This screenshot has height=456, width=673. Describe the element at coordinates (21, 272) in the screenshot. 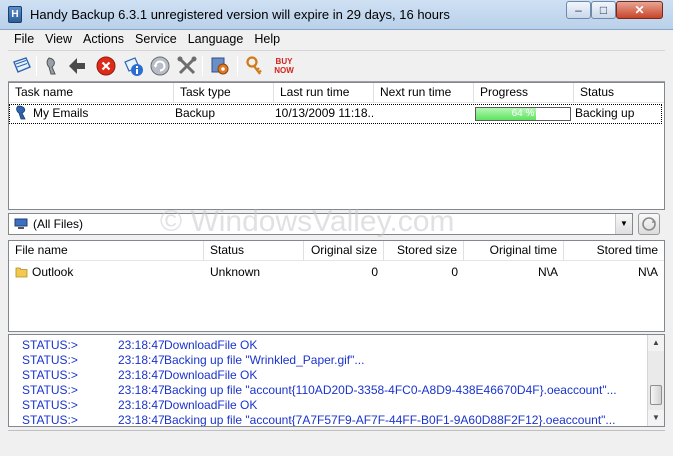

I see `folder-icon` at that location.